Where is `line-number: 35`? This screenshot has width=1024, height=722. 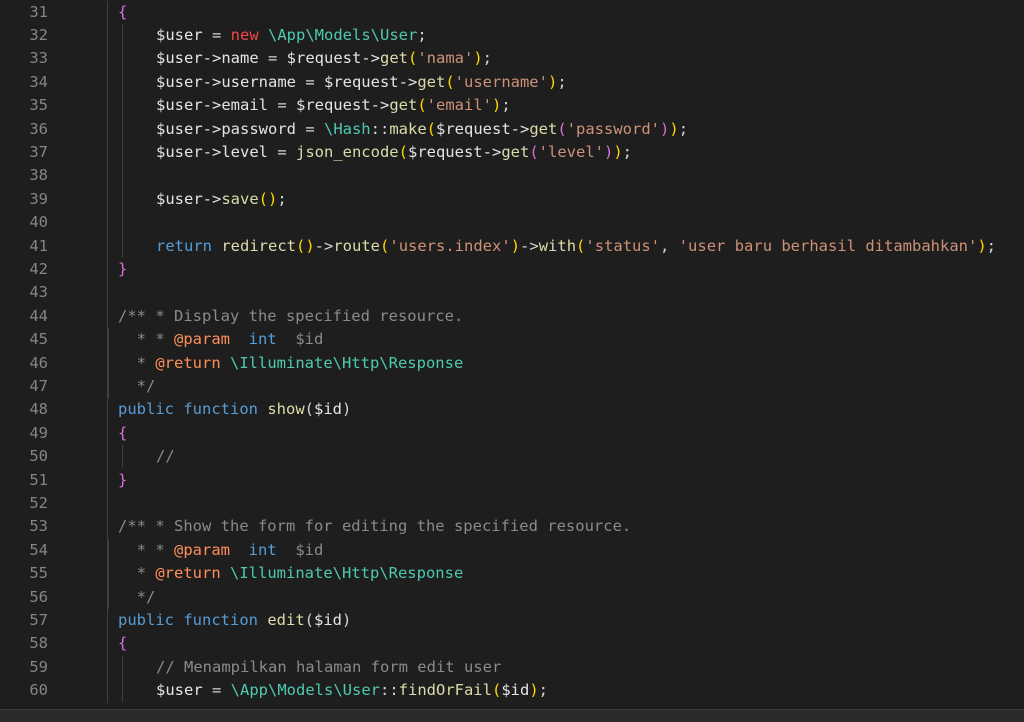
line-number: 35 is located at coordinates (38, 105).